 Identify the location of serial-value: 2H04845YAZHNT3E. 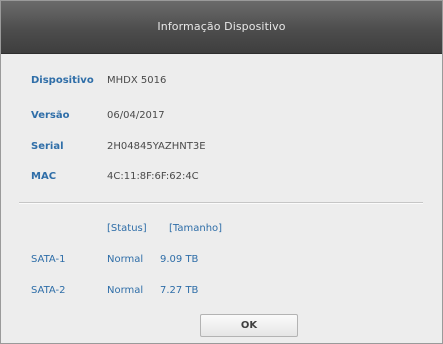
(156, 146).